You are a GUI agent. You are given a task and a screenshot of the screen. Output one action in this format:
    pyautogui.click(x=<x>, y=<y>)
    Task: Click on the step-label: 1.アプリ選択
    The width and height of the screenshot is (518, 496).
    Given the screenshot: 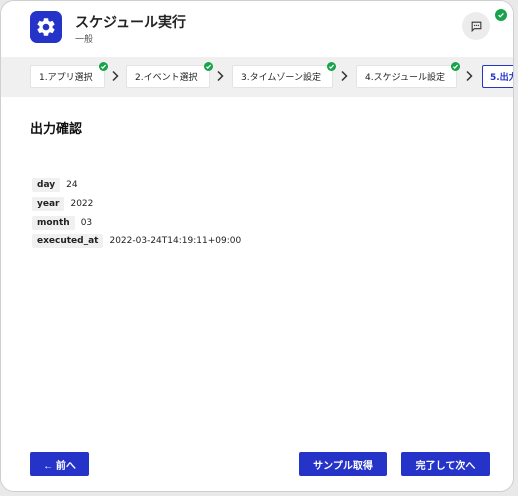 What is the action you would take?
    pyautogui.click(x=66, y=78)
    